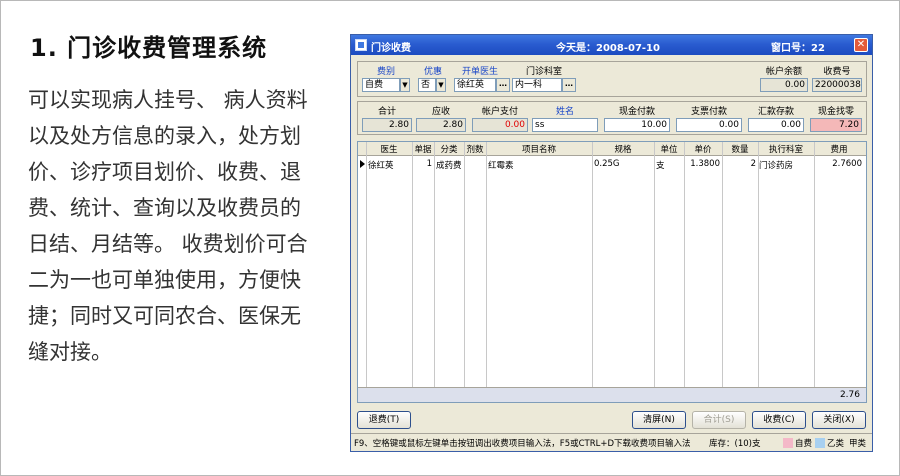  I want to click on cell-unit: 支, so click(660, 166).